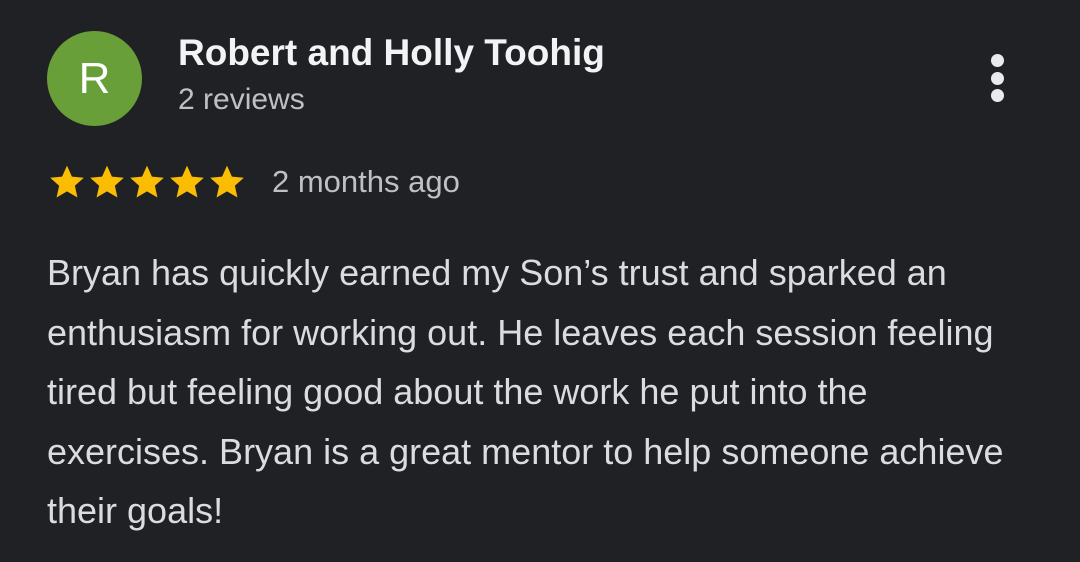  What do you see at coordinates (253, 182) in the screenshot?
I see `rating-row: 2 months ago` at bounding box center [253, 182].